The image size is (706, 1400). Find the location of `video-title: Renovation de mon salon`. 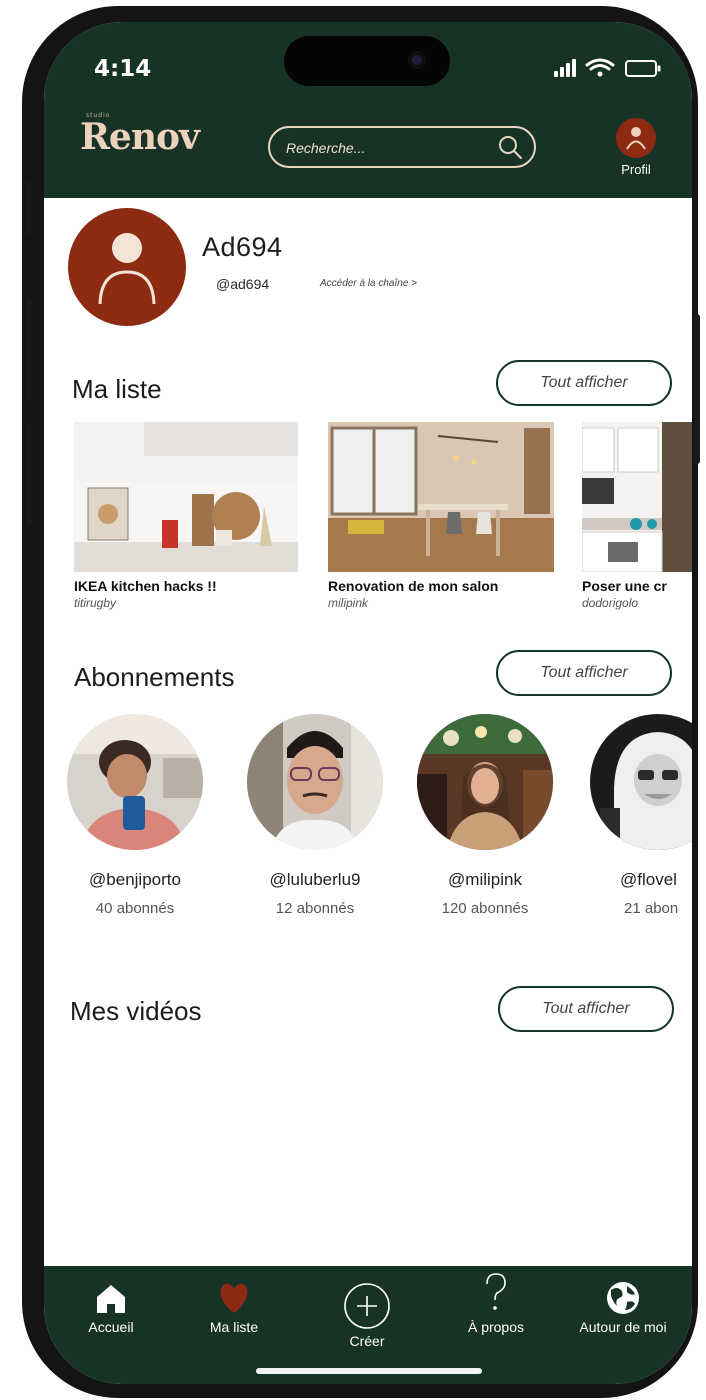

video-title: Renovation de mon salon is located at coordinates (413, 586).